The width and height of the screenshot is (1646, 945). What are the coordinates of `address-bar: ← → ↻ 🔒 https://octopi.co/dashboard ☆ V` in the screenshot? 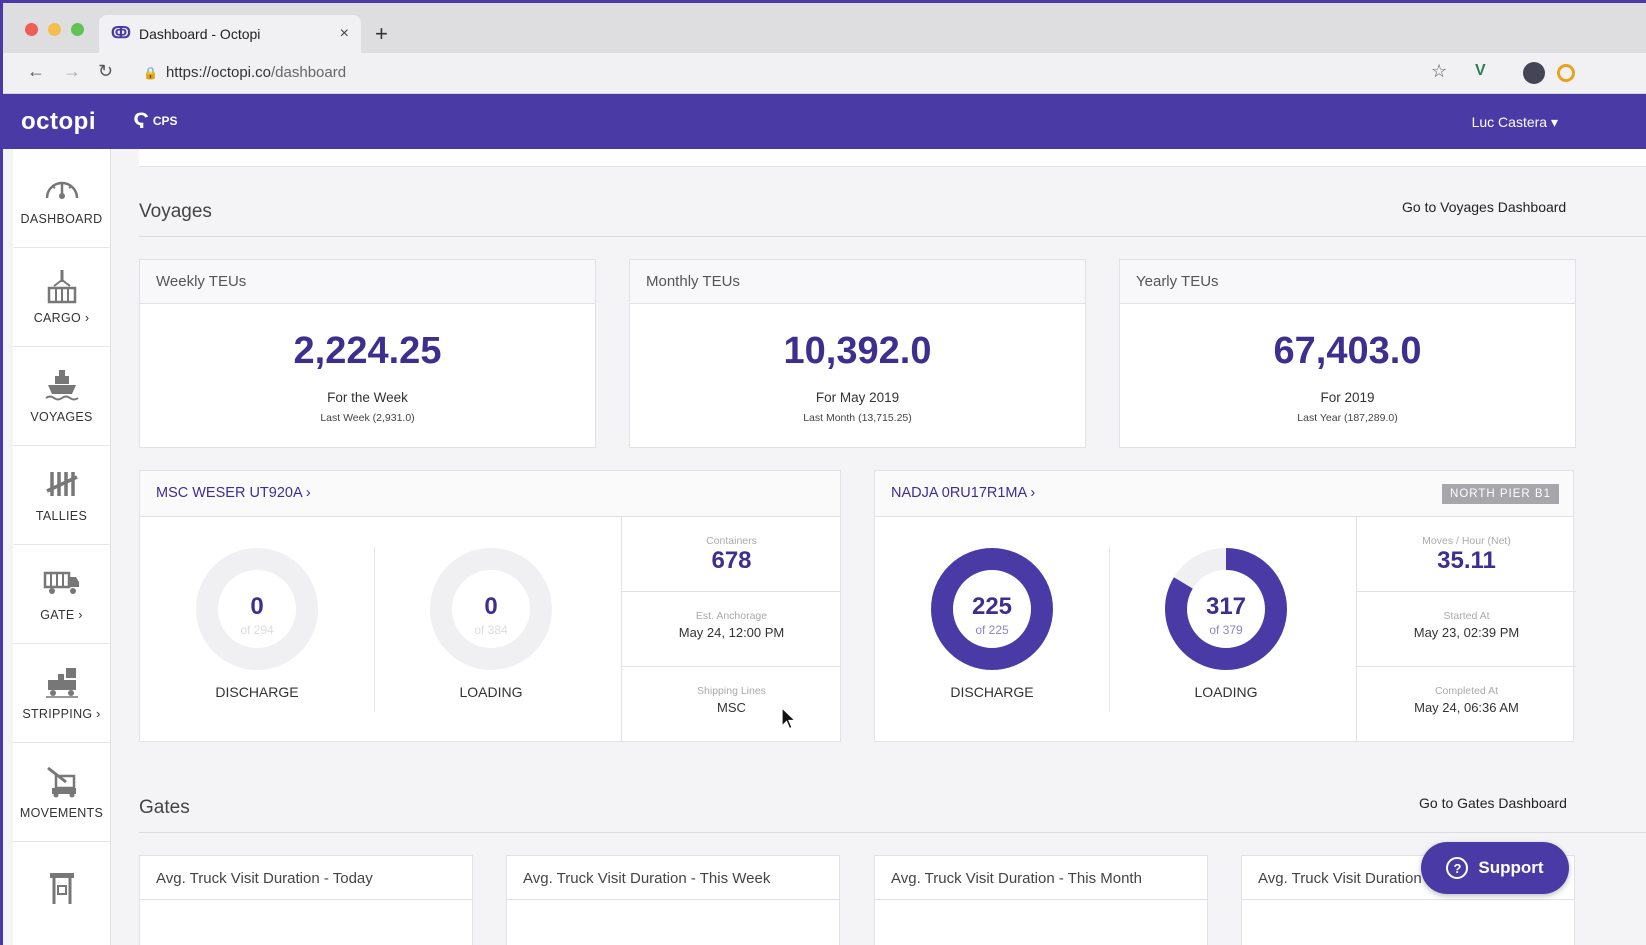 It's located at (824, 73).